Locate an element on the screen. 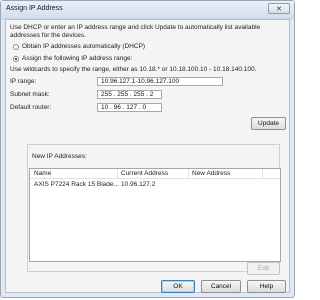 This screenshot has width=320, height=300. new-ip-addresses-label: New IP Addresses: is located at coordinates (59, 156).